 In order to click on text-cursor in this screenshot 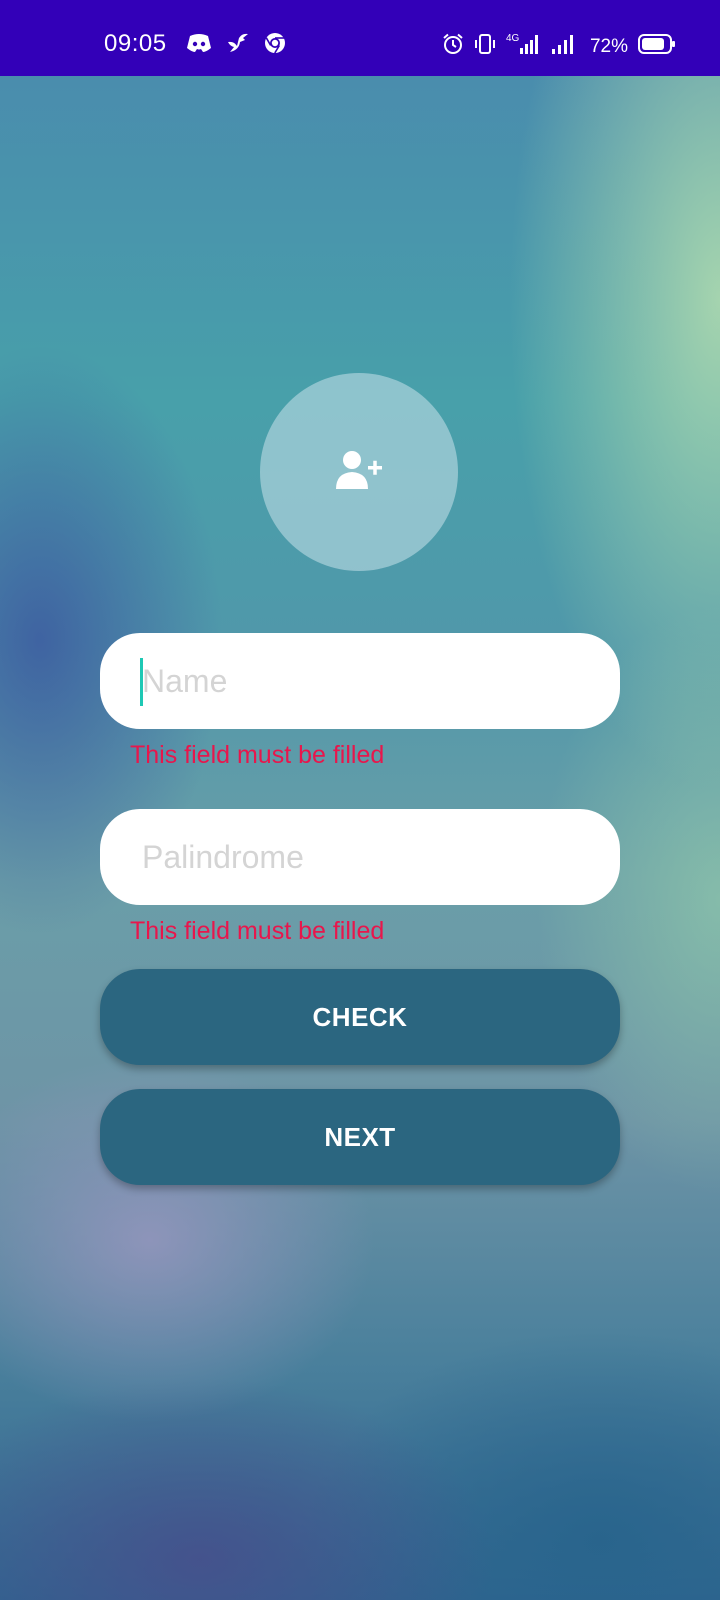, I will do `click(141, 682)`.